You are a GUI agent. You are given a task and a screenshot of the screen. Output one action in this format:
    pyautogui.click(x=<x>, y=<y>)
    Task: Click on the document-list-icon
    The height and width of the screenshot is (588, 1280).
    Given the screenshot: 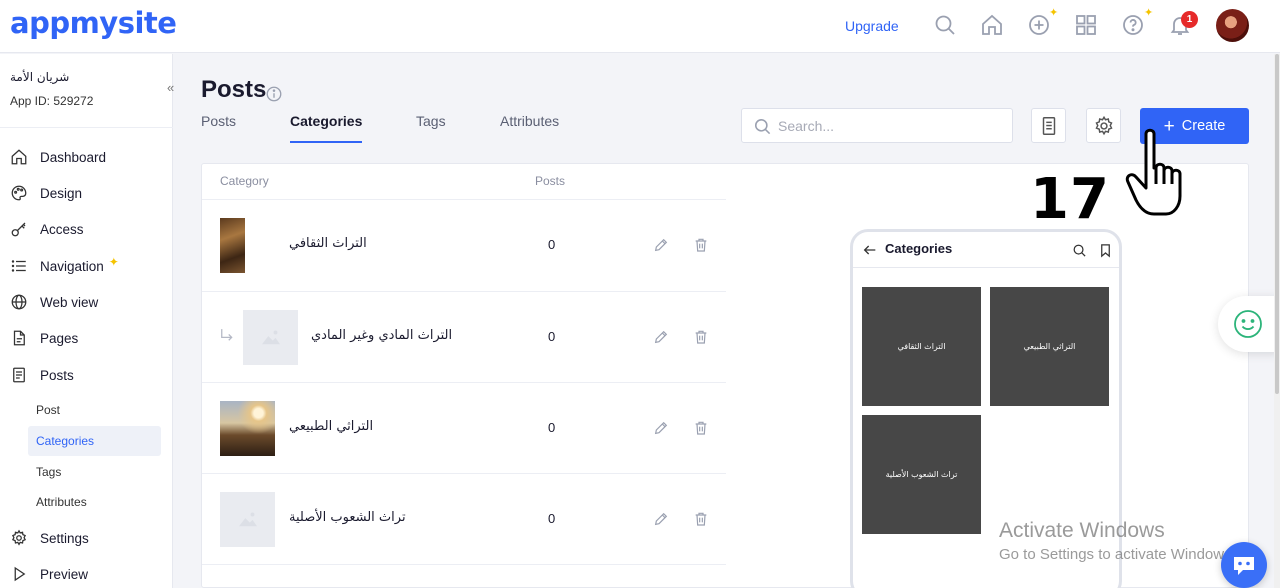 What is the action you would take?
    pyautogui.click(x=1048, y=125)
    